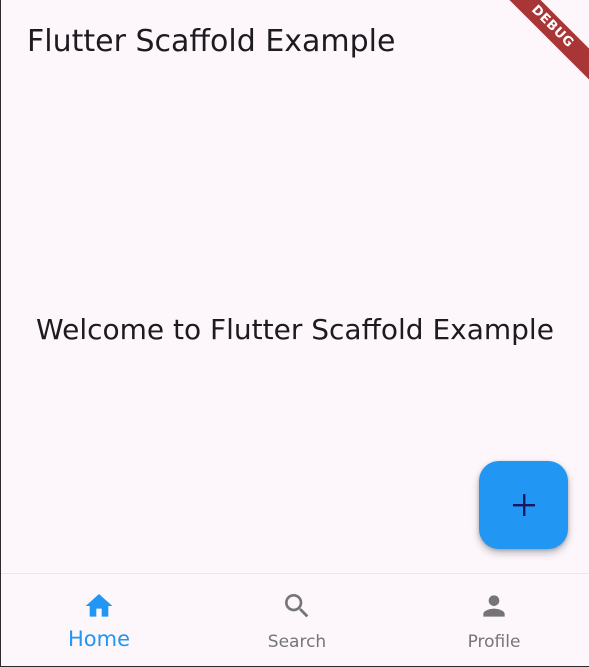 The width and height of the screenshot is (589, 667). Describe the element at coordinates (492, 620) in the screenshot. I see `nav-item-profile: Profile` at that location.